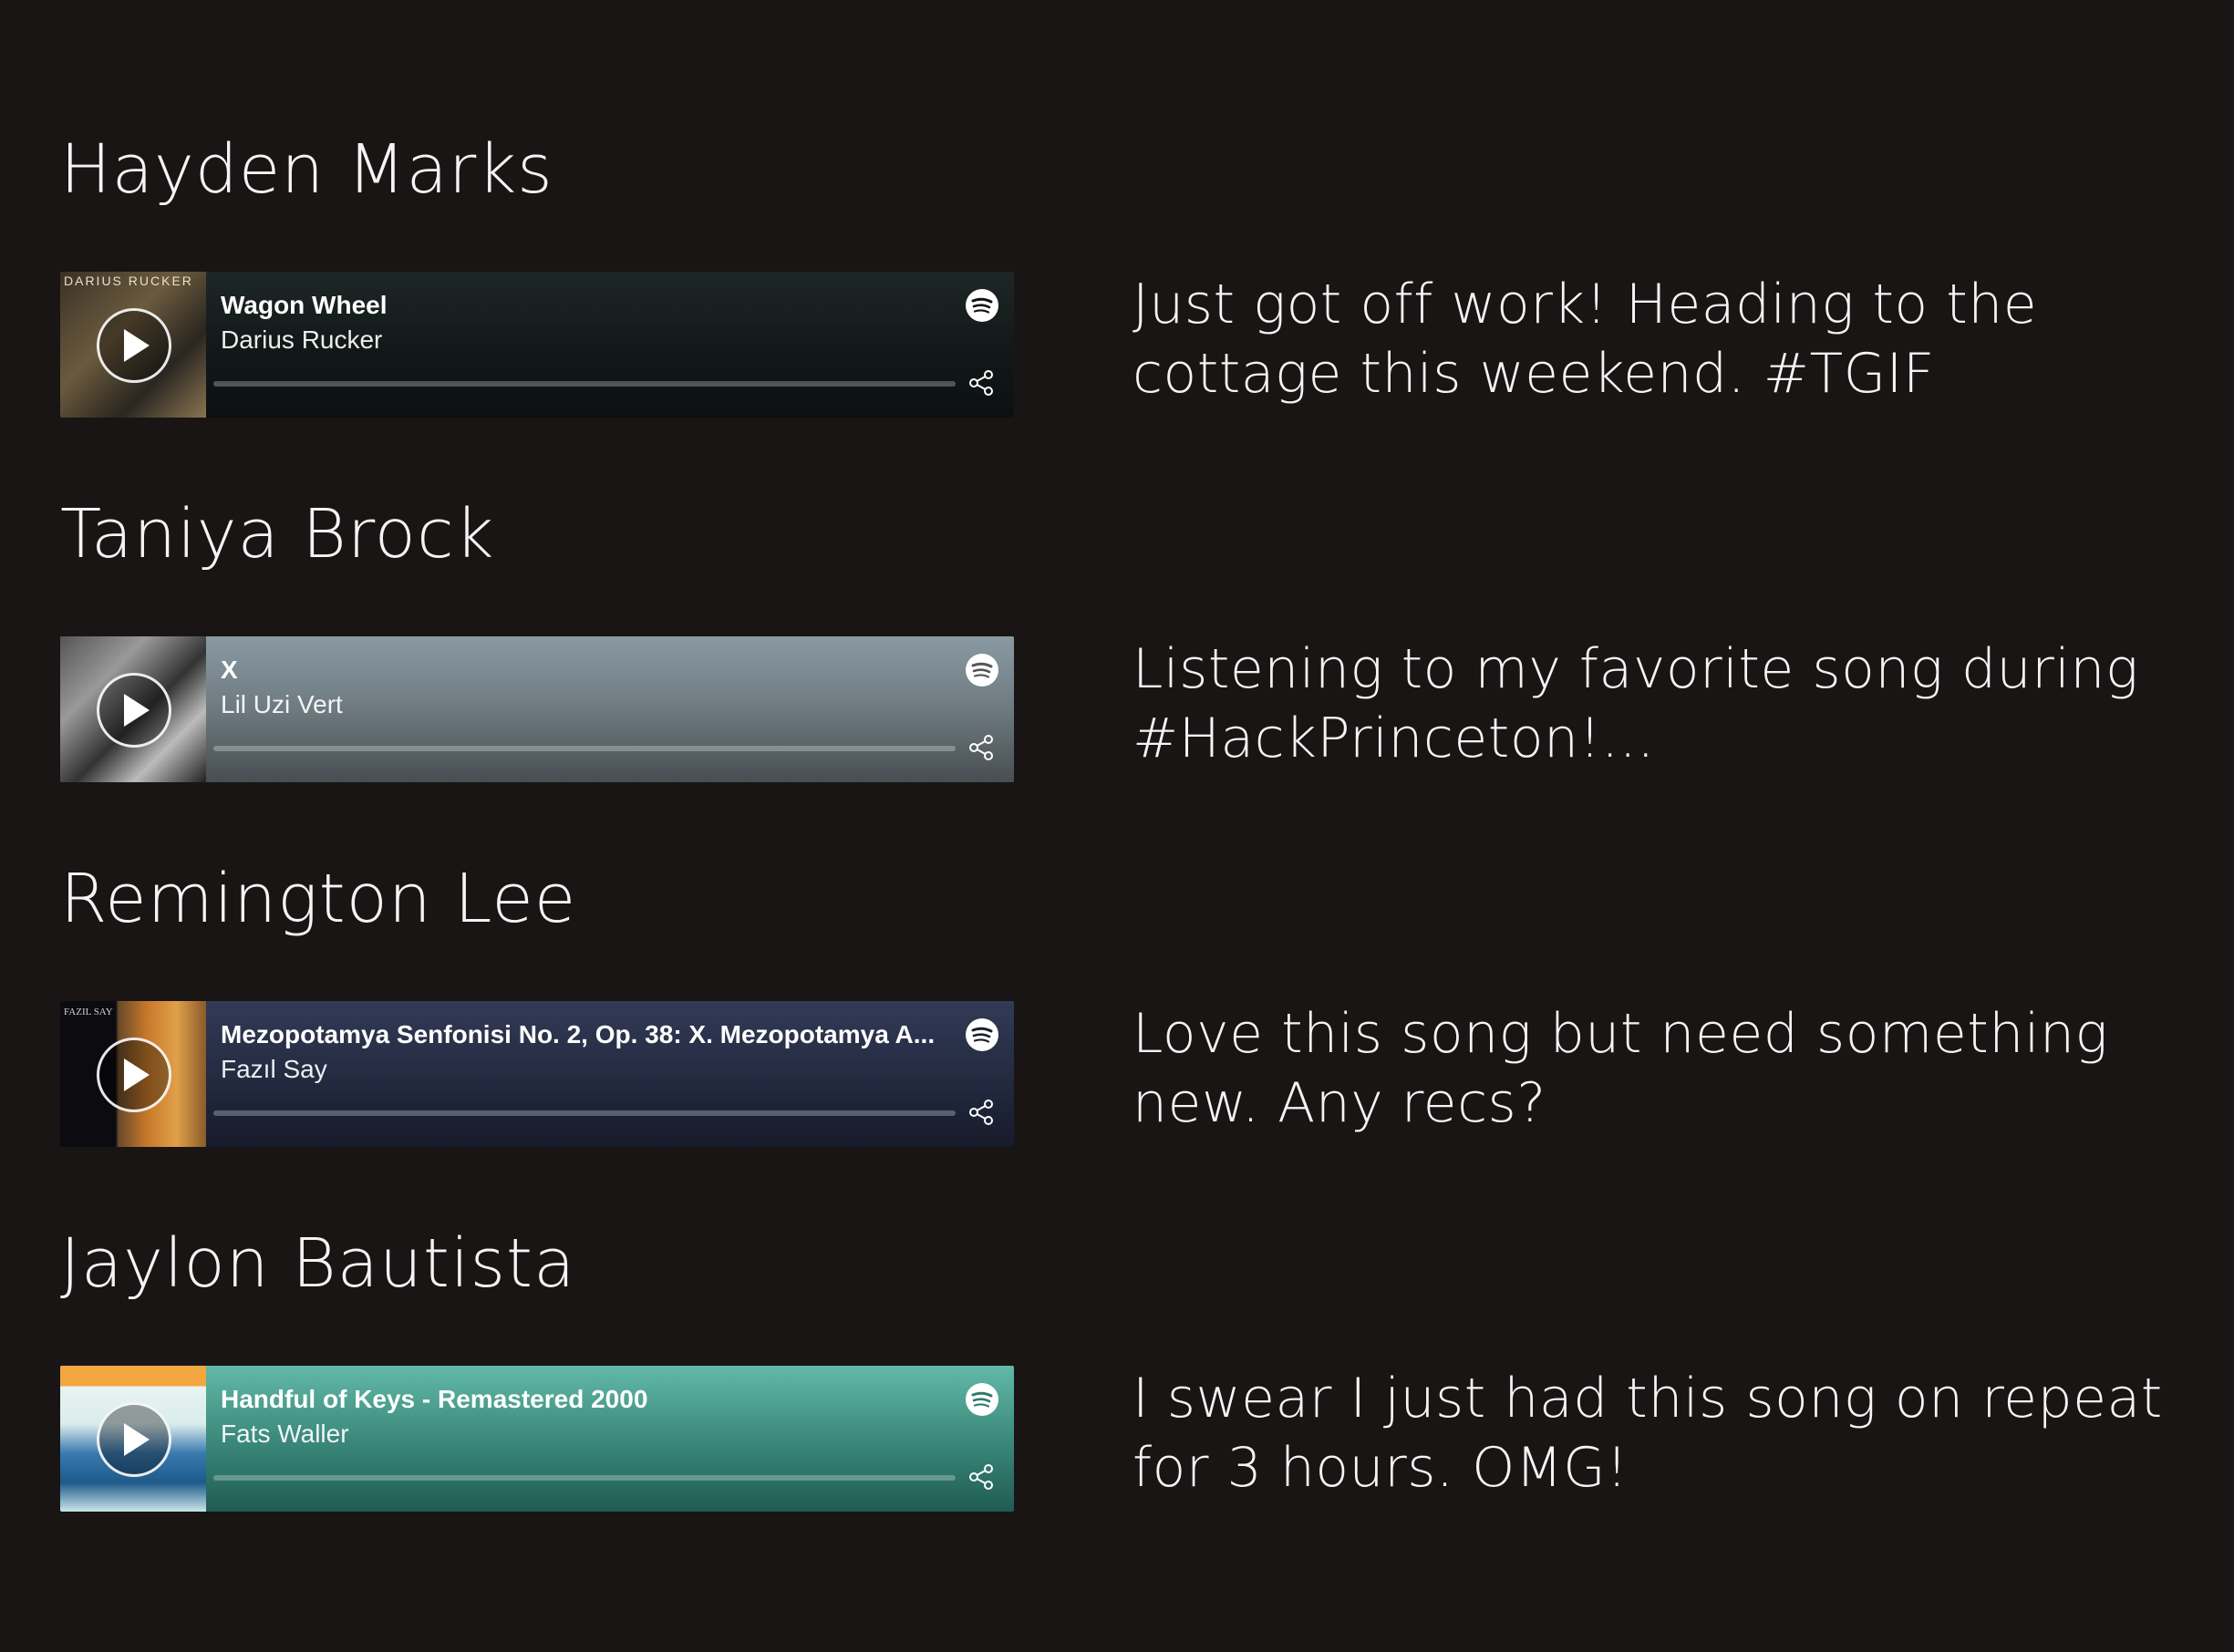  What do you see at coordinates (285, 1434) in the screenshot?
I see `track-artist: Fats Waller` at bounding box center [285, 1434].